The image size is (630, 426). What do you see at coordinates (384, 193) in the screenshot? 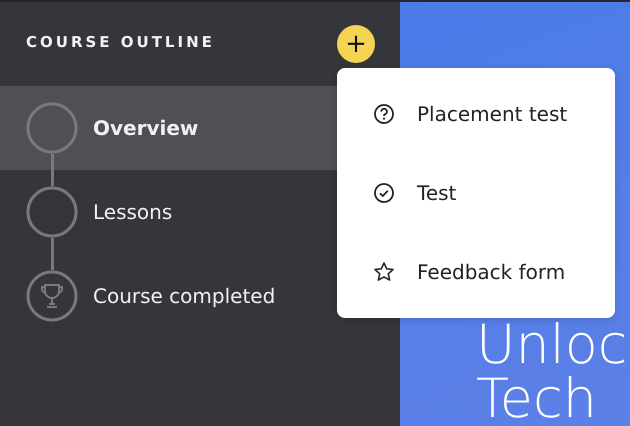
I see `check-circle-icon` at bounding box center [384, 193].